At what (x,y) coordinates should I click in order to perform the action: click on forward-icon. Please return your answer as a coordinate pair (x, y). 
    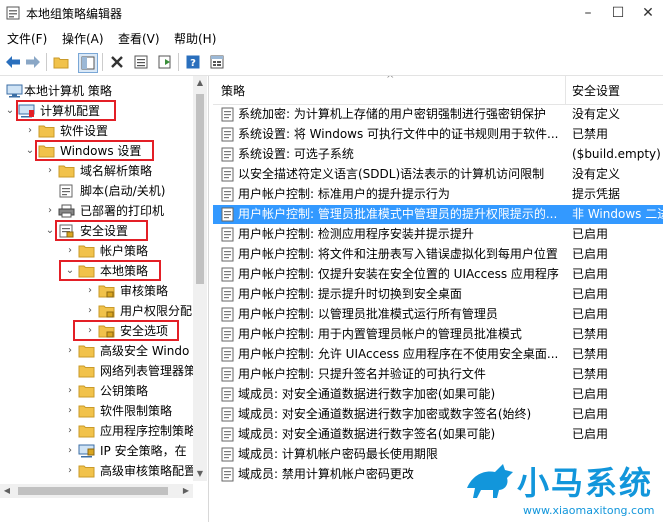
    Looking at the image, I should click on (33, 62).